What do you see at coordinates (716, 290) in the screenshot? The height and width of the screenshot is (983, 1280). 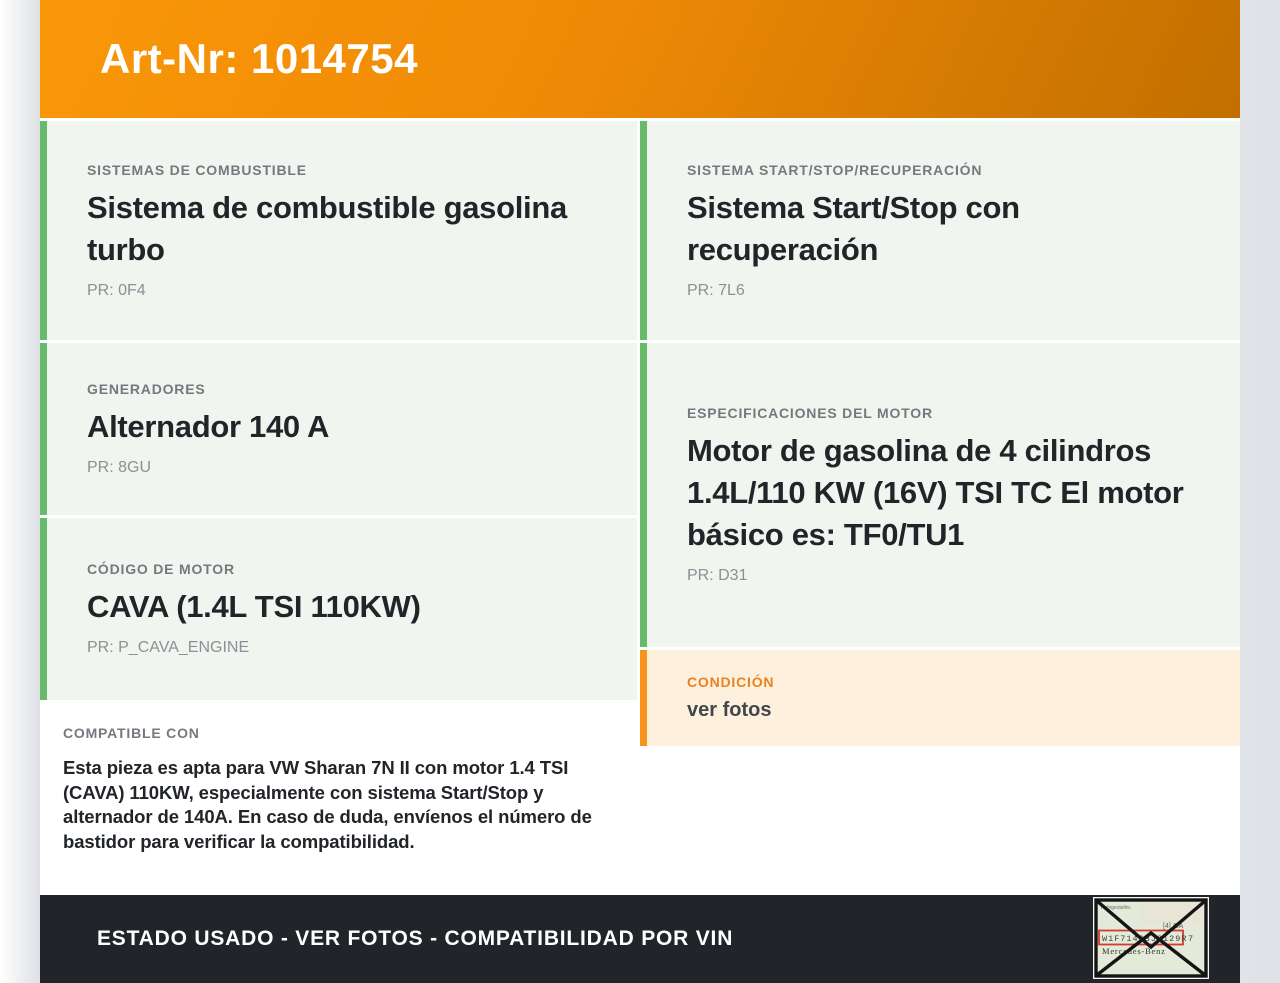 I see `pr-code: PR: 7L6` at bounding box center [716, 290].